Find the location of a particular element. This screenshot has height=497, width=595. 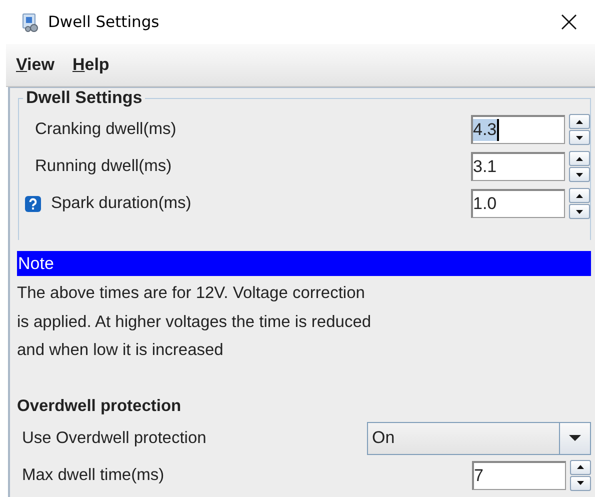

group-title: Dwell Settings is located at coordinates (84, 98).